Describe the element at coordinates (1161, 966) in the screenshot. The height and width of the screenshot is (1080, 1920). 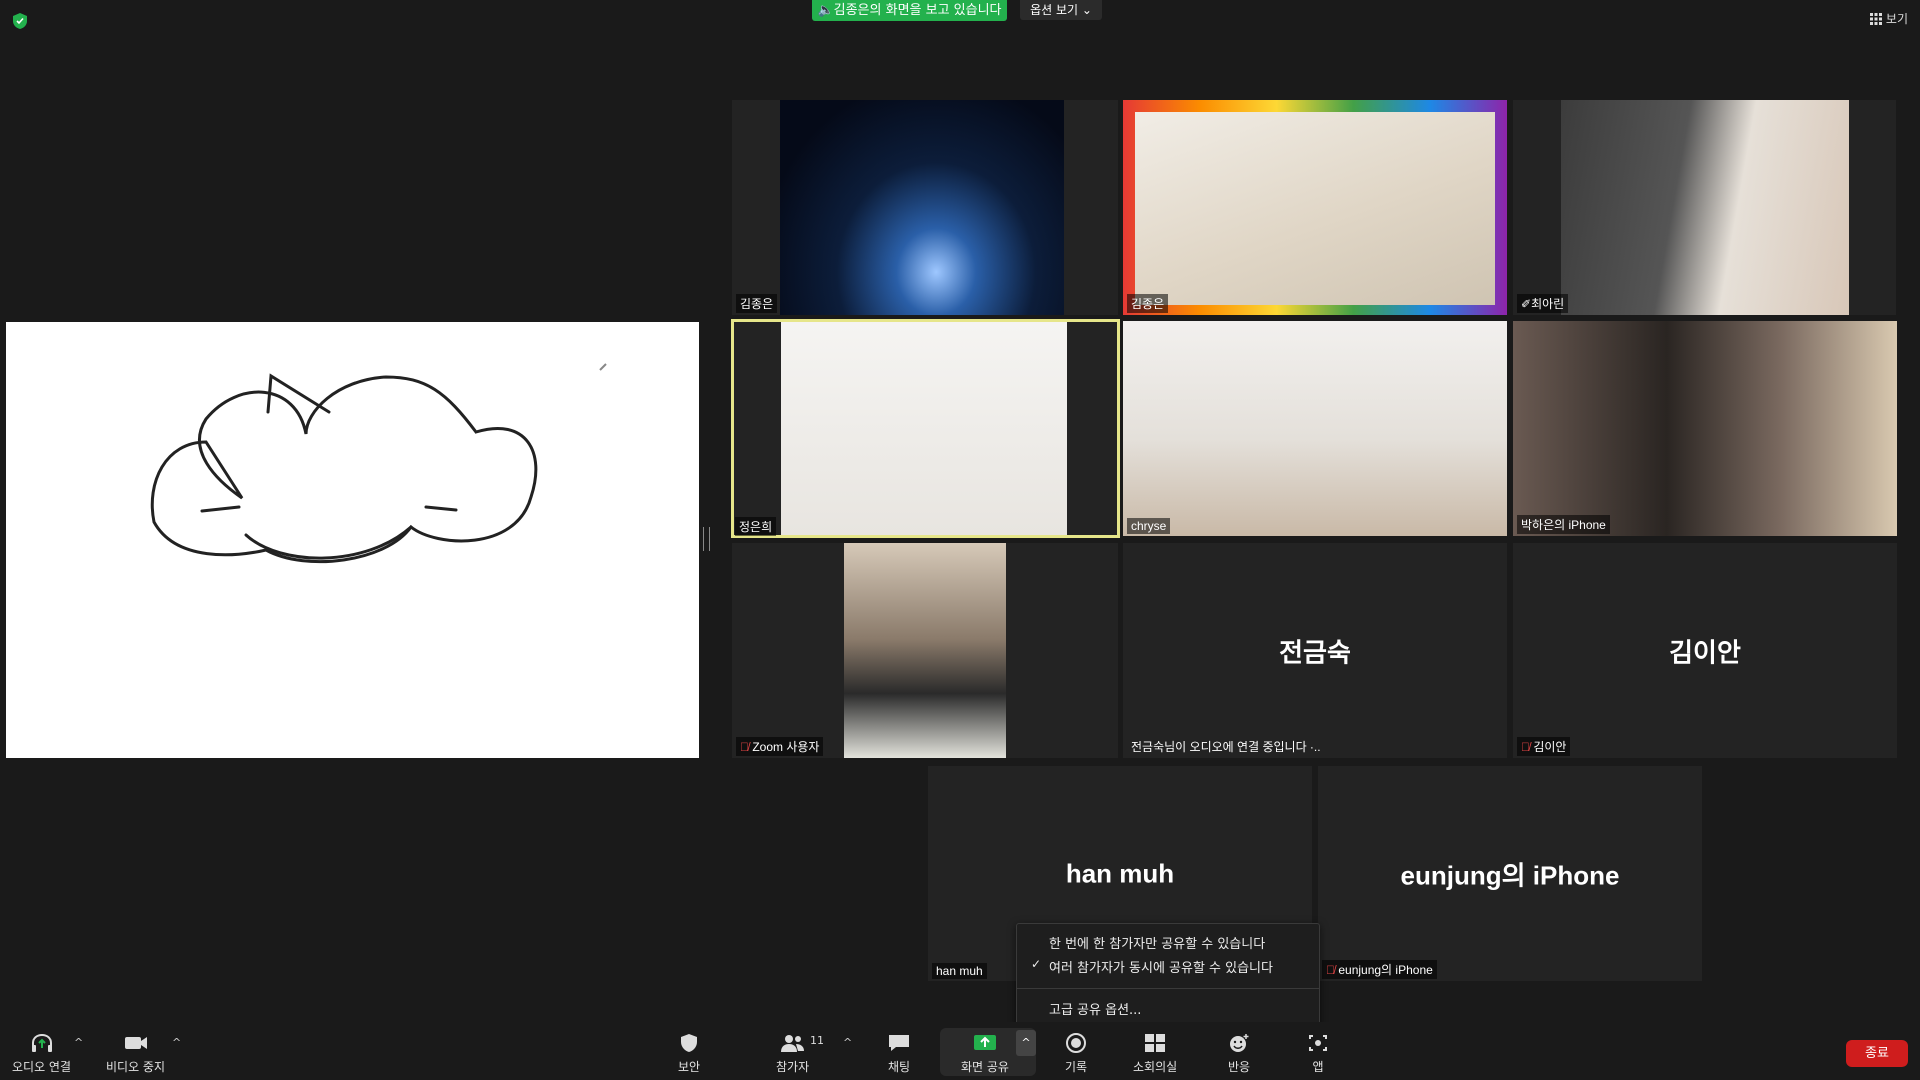
I see `menu-item-multiple-participants: 여러 참가자가 동시에 공유할 수 있습니다` at that location.